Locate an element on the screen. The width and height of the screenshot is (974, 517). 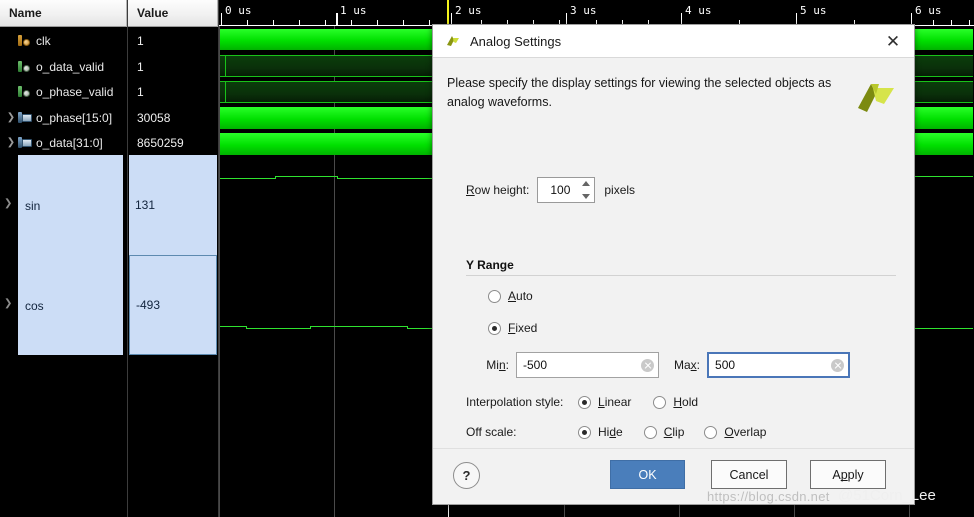
ruler-label: 4 us is located at coordinates (698, 10).